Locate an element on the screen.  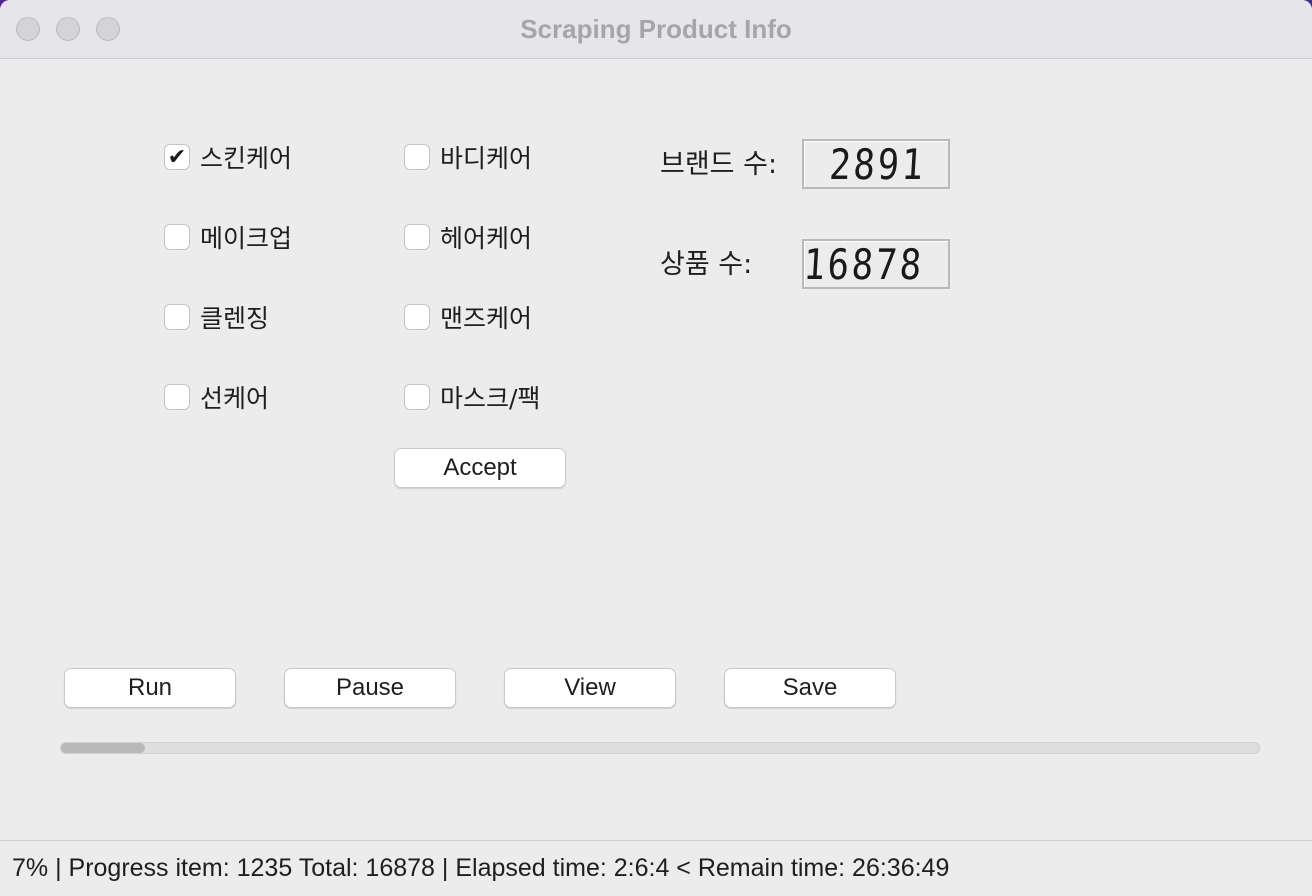
checkbox-bodycare: 바디케어 is located at coordinates (468, 157).